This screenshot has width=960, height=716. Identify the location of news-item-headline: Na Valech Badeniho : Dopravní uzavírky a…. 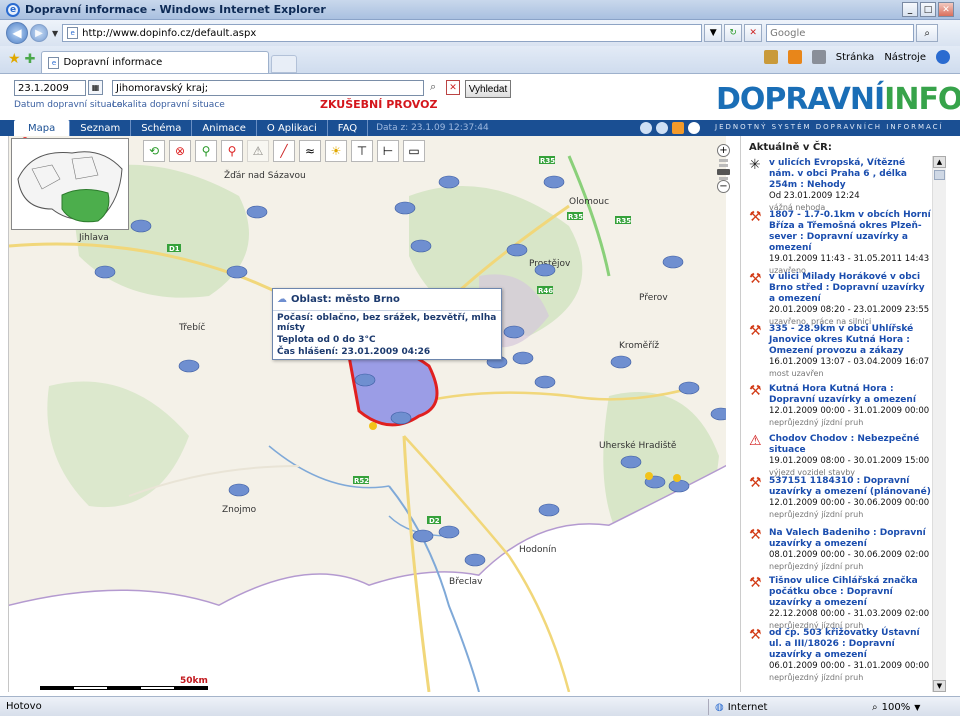
(851, 539).